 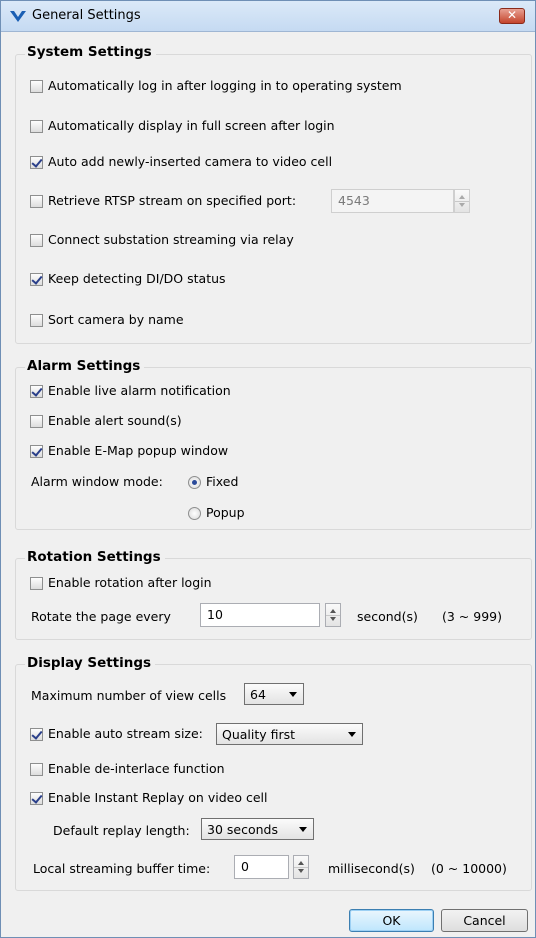 I want to click on cancel-button: Cancel, so click(x=484, y=920).